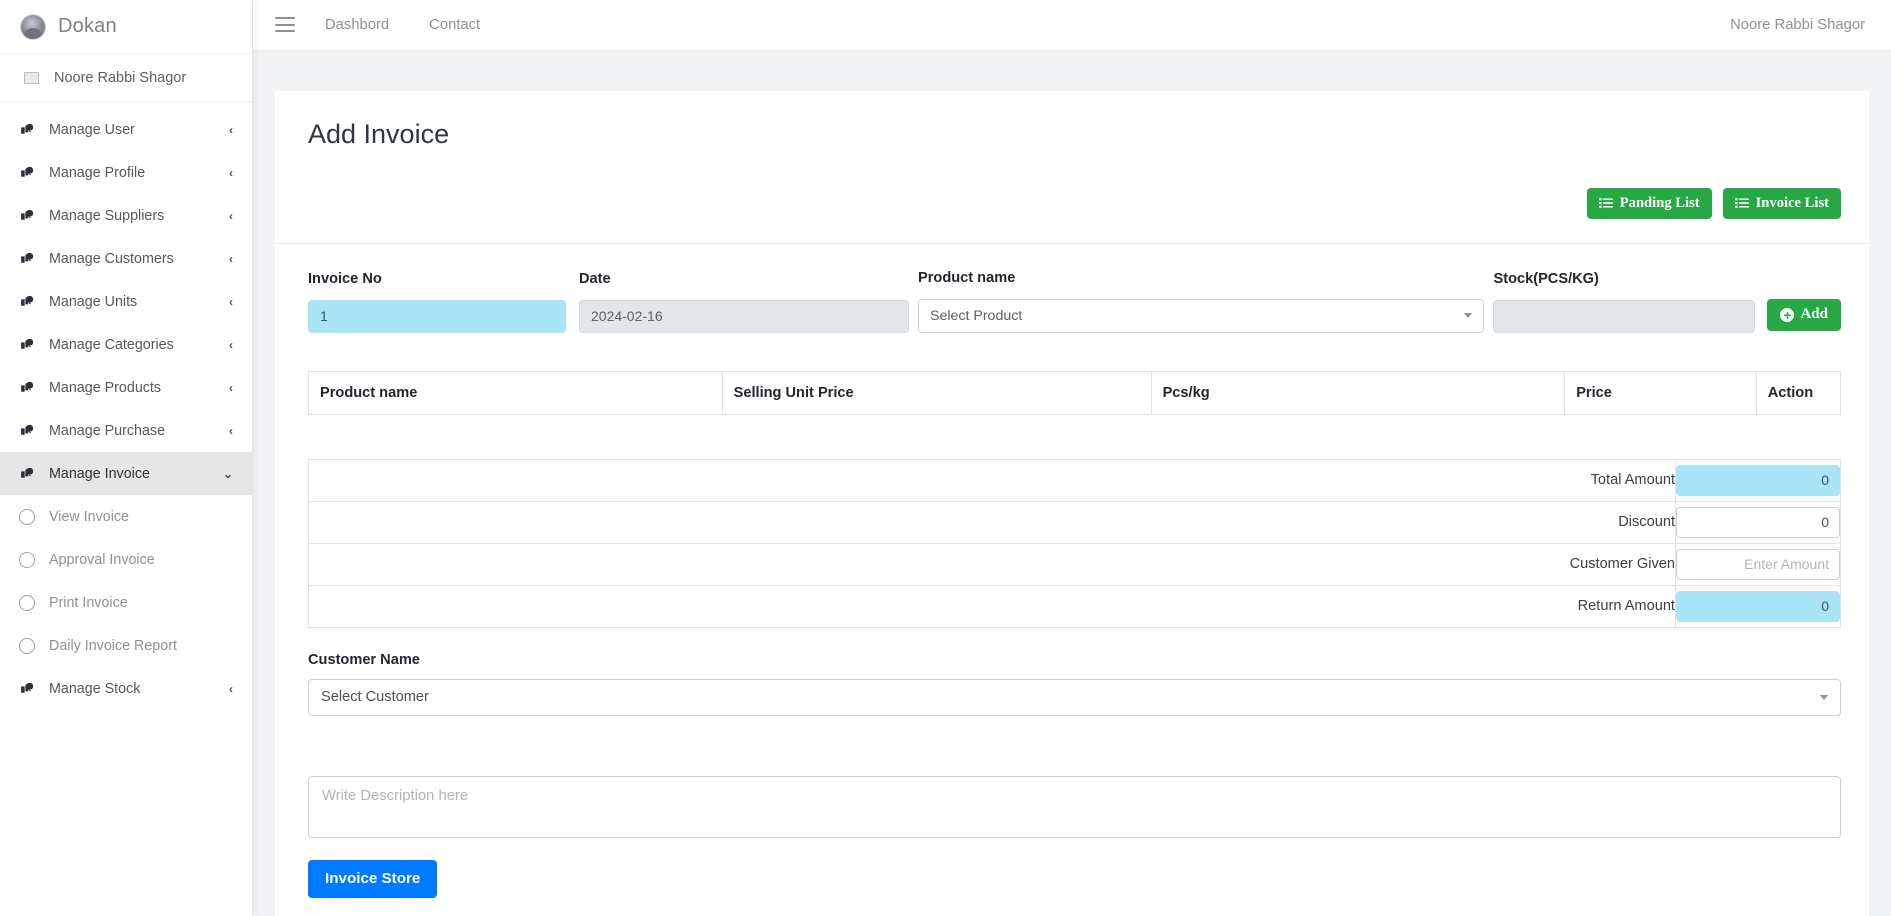 The image size is (1891, 916). I want to click on sidebar-item-manage-user: Manage User ‹, so click(126, 129).